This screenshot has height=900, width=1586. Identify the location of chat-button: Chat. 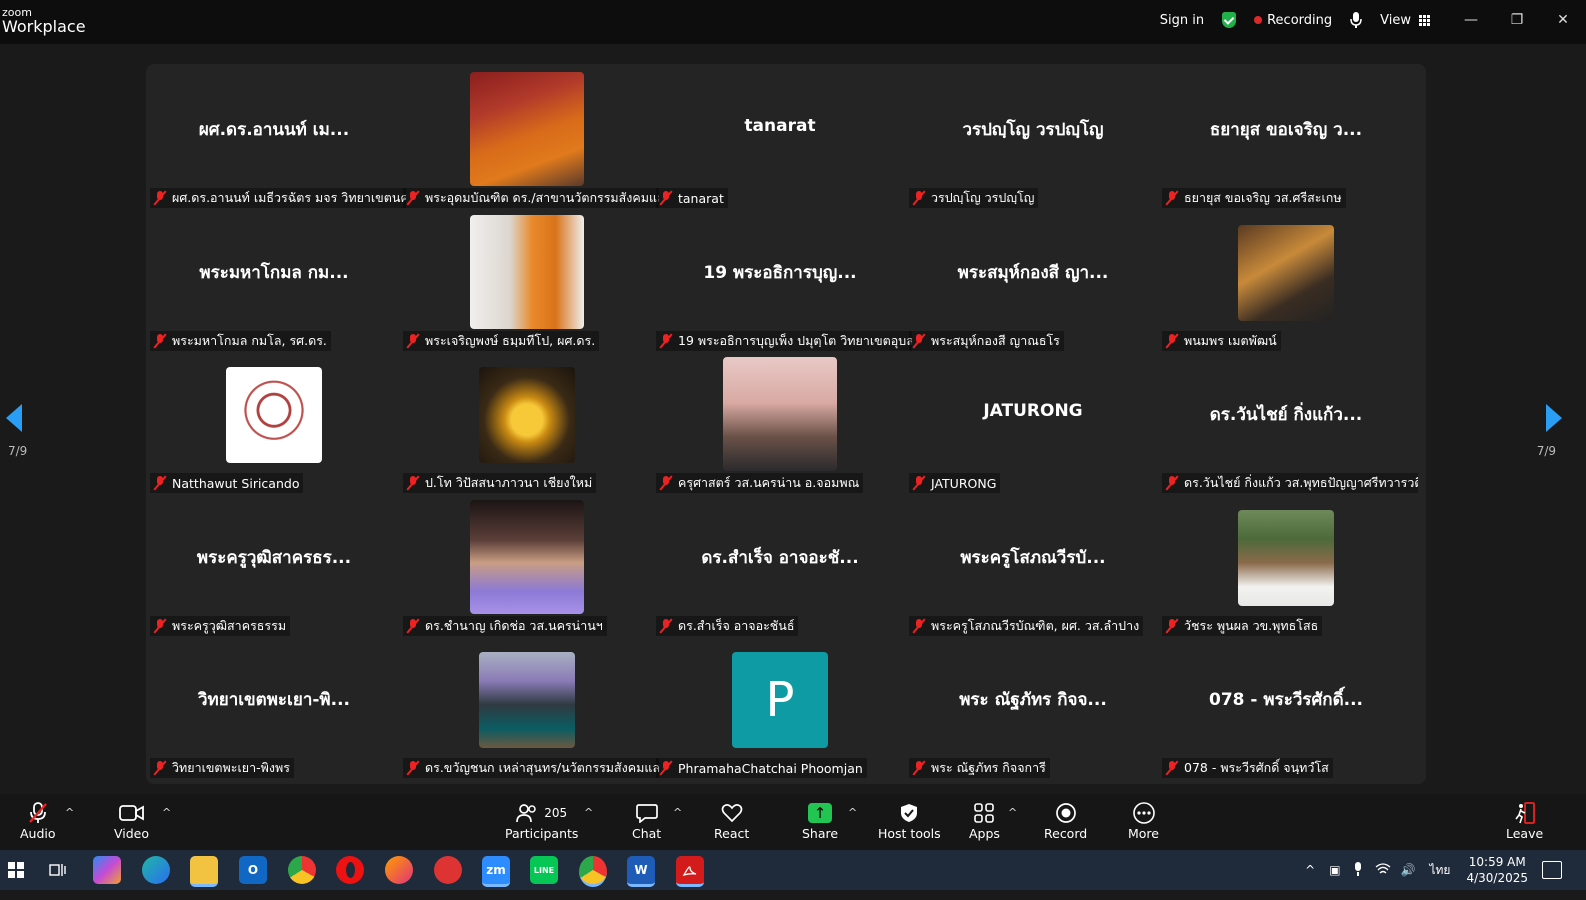
(646, 820).